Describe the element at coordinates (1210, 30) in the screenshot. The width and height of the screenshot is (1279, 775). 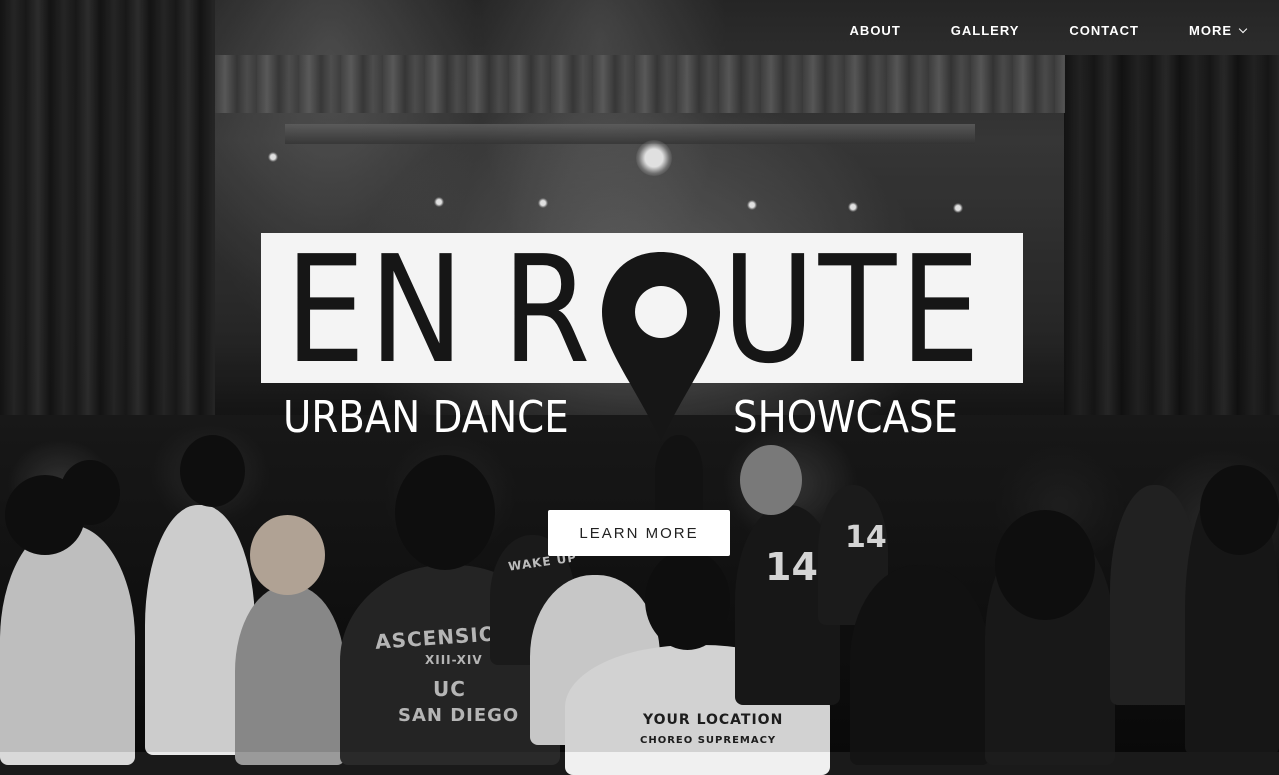
I see `nav-more-label: MORE` at that location.